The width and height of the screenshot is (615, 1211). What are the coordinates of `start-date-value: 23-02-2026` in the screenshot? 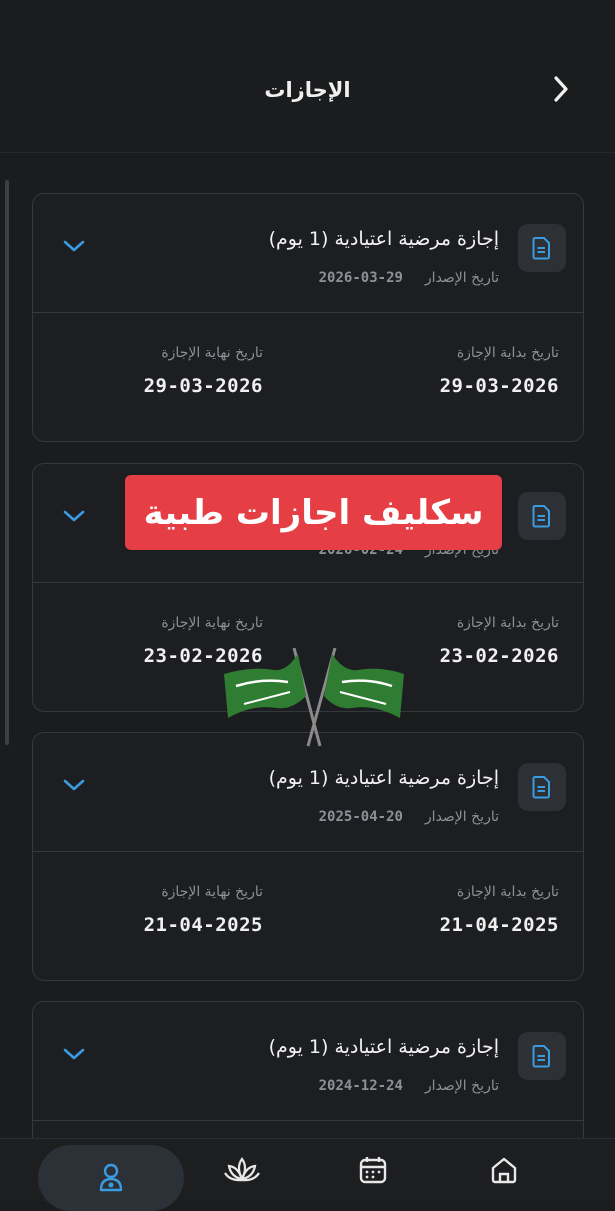 It's located at (499, 656).